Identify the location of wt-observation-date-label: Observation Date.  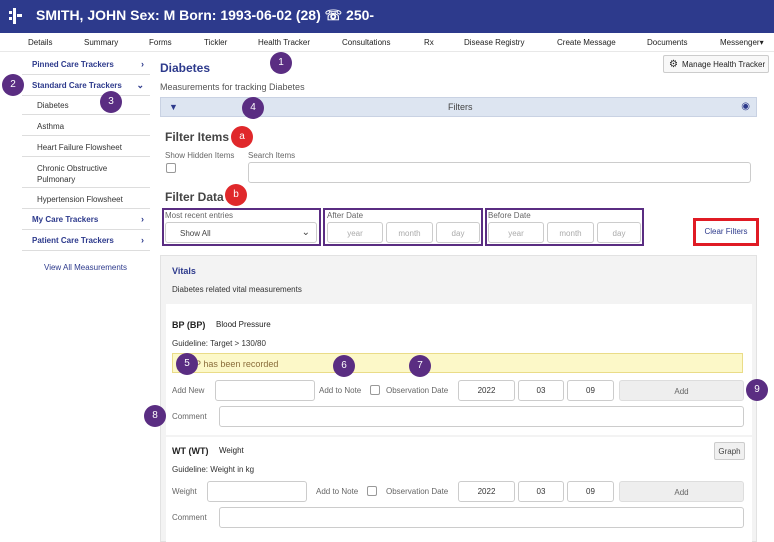
(417, 491).